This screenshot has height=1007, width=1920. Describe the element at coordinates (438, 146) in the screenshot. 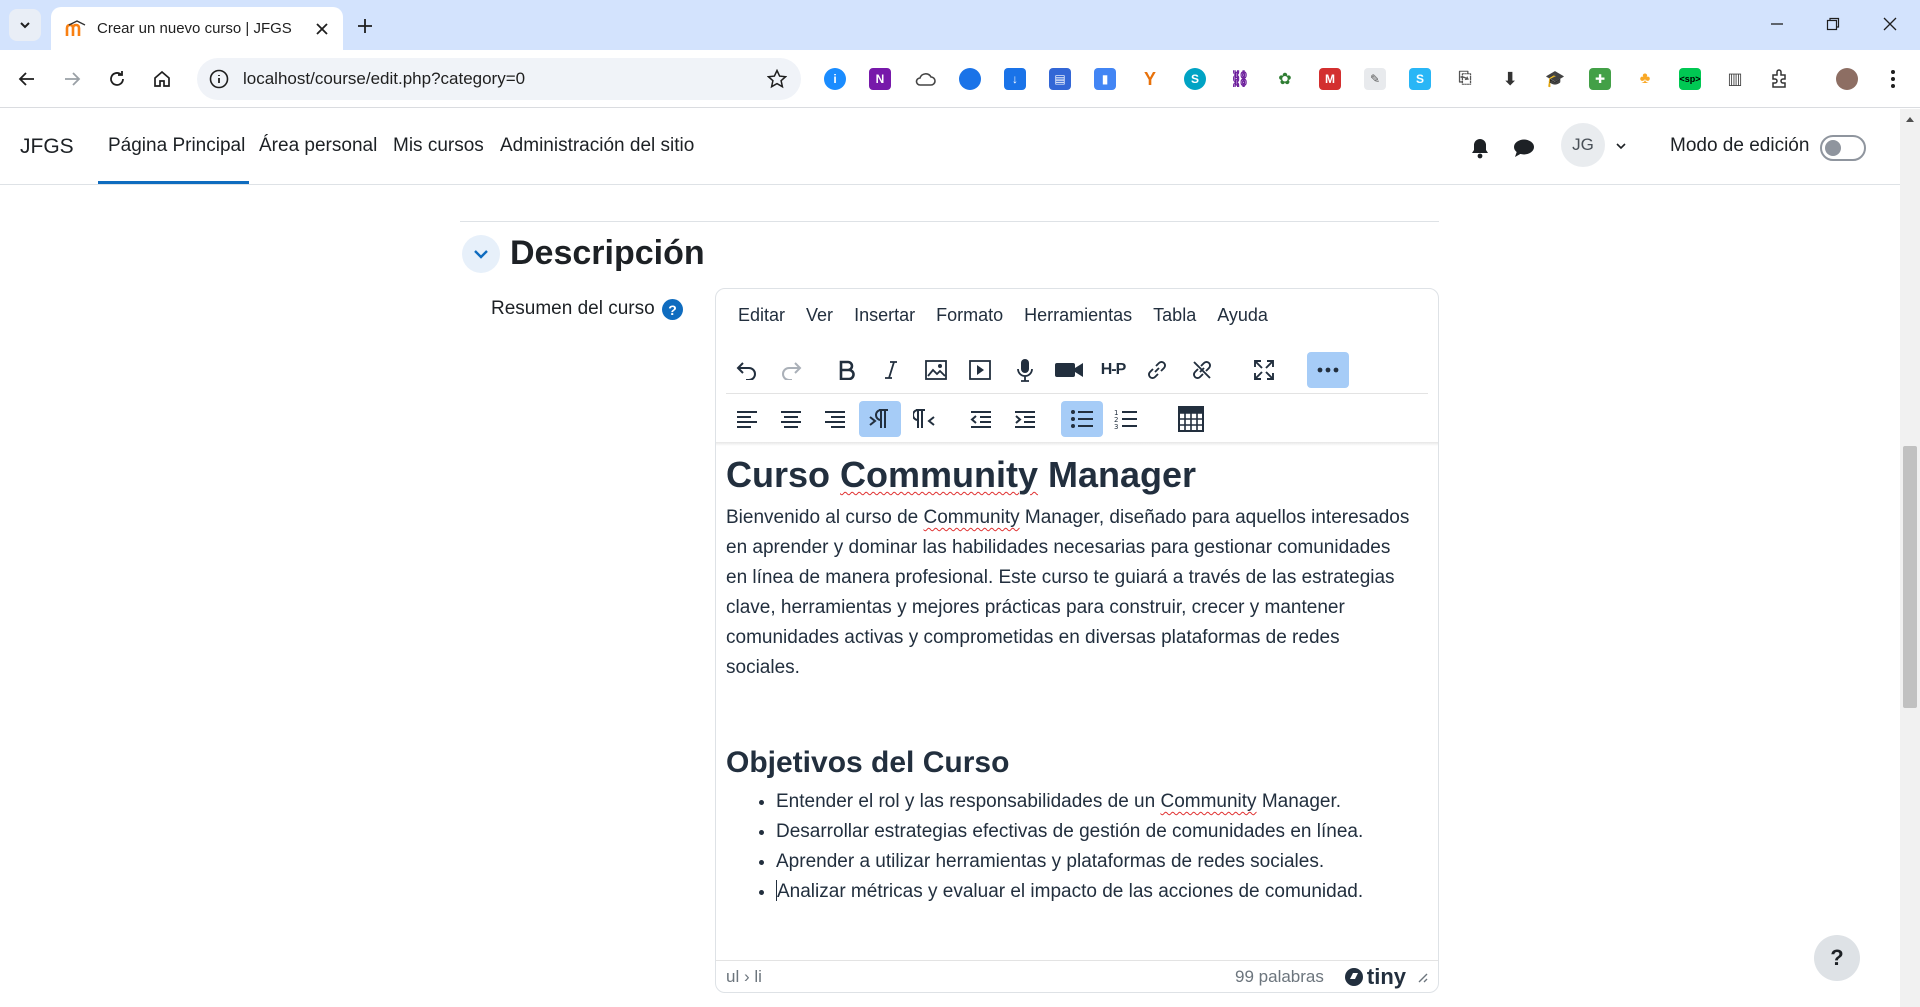

I see `nav-link-mis-cursos: Mis cursos` at that location.